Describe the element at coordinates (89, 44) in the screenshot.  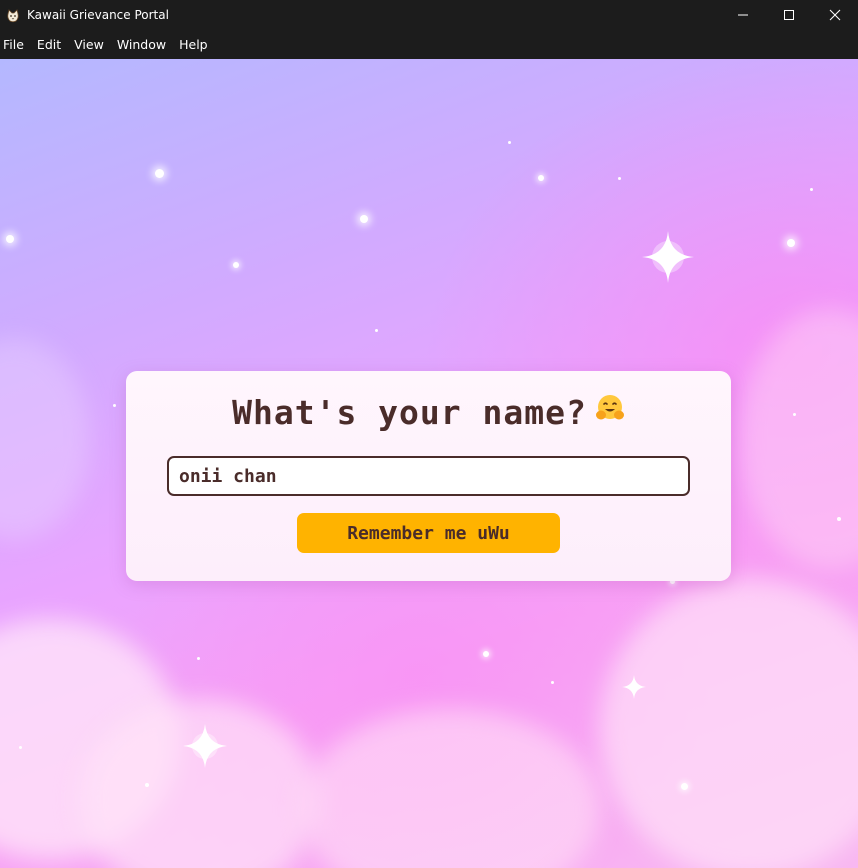
I see `menu-view: View` at that location.